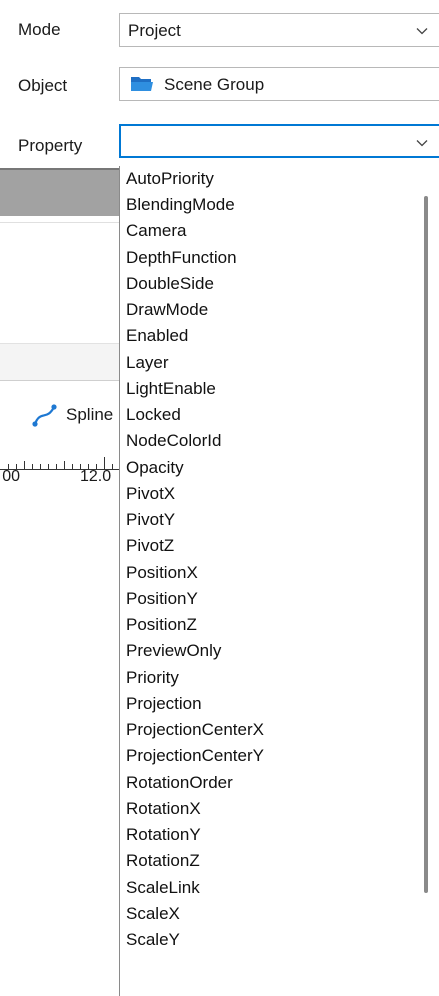  Describe the element at coordinates (39, 29) in the screenshot. I see `mode-label: Mode` at that location.